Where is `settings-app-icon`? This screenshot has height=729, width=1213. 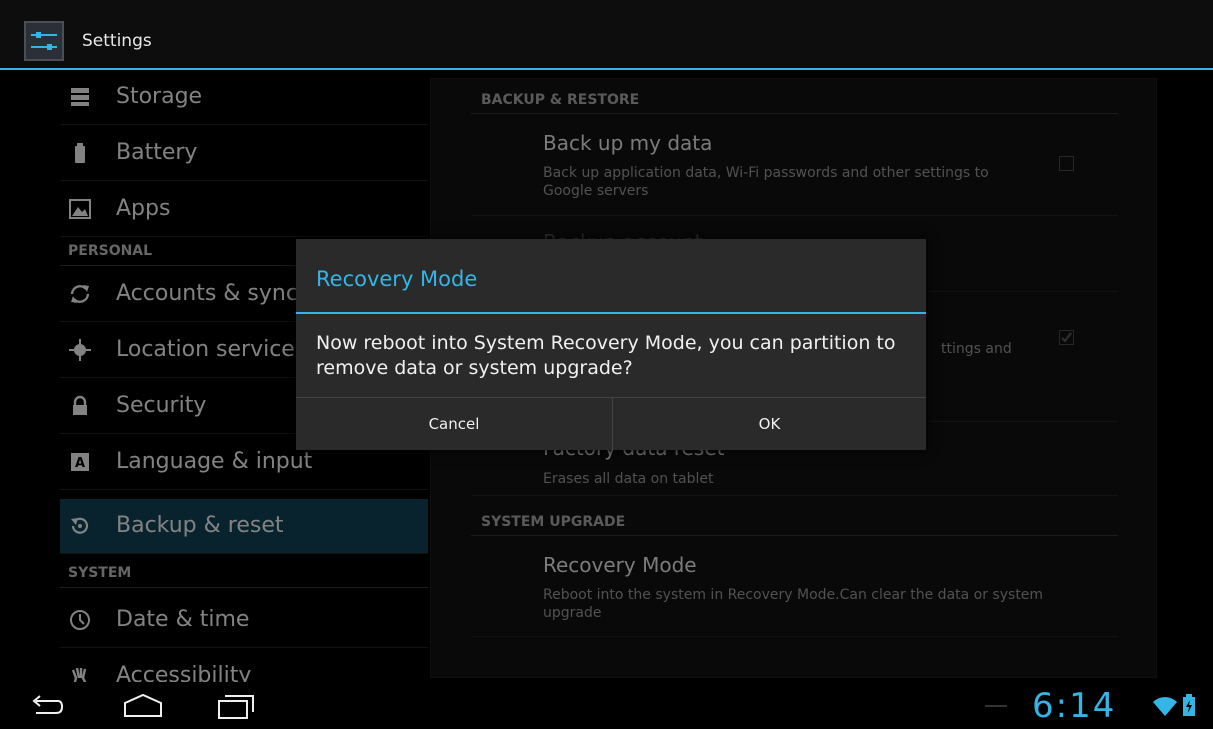
settings-app-icon is located at coordinates (44, 41).